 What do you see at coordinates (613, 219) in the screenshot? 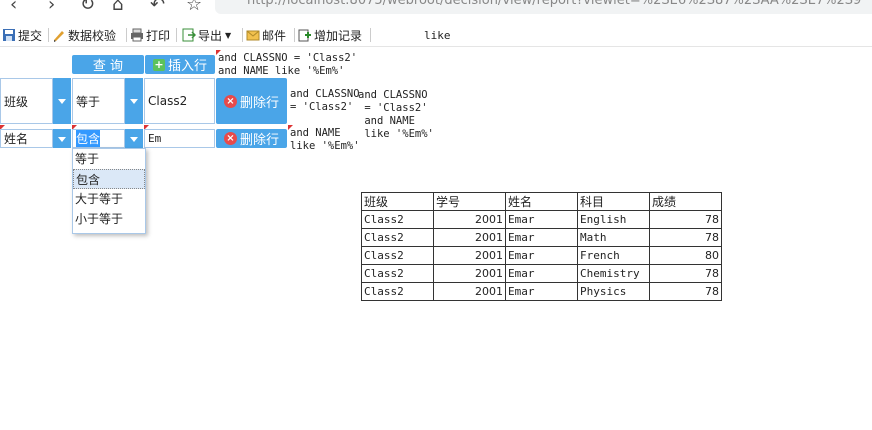
I see `table-cell: English` at bounding box center [613, 219].